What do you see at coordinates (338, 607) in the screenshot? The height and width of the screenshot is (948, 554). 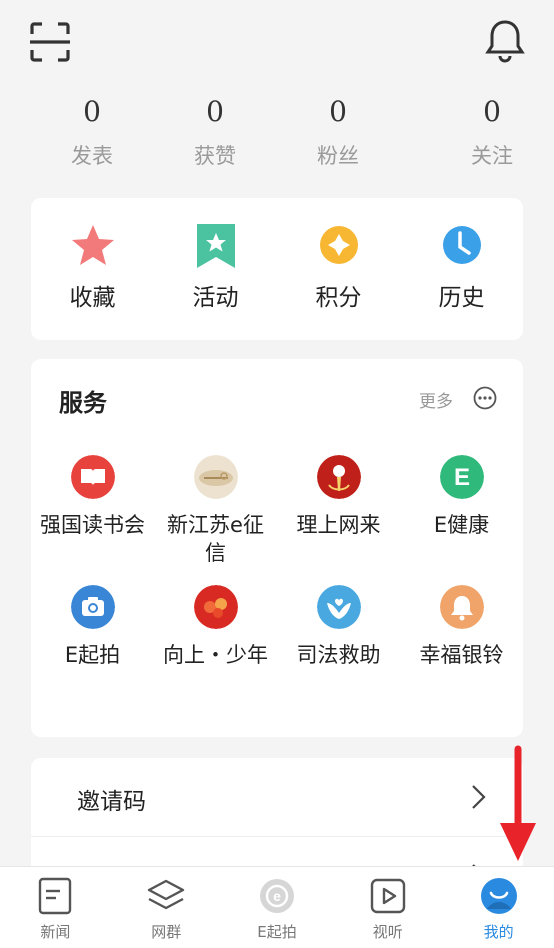 I see `hands-heart-icon` at bounding box center [338, 607].